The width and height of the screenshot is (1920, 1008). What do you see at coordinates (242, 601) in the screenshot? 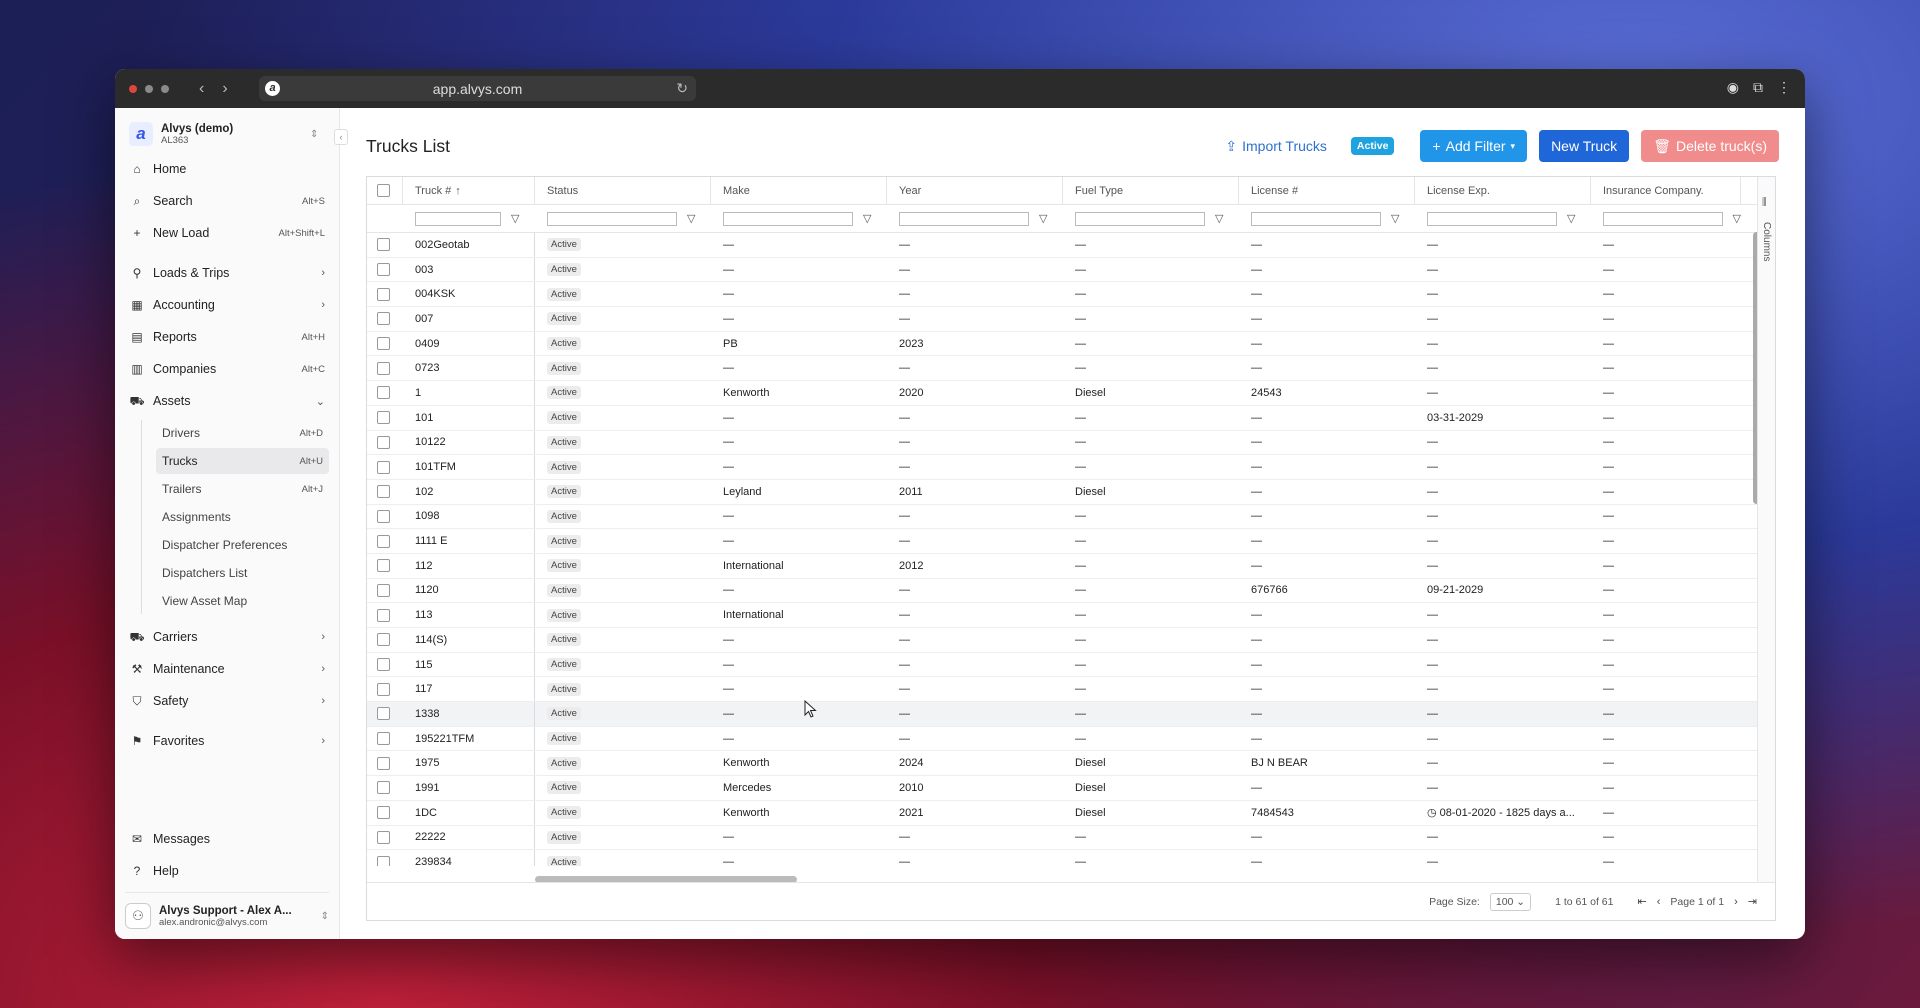
I see `sidebar-item-view-asset-map: View Asset Map` at bounding box center [242, 601].